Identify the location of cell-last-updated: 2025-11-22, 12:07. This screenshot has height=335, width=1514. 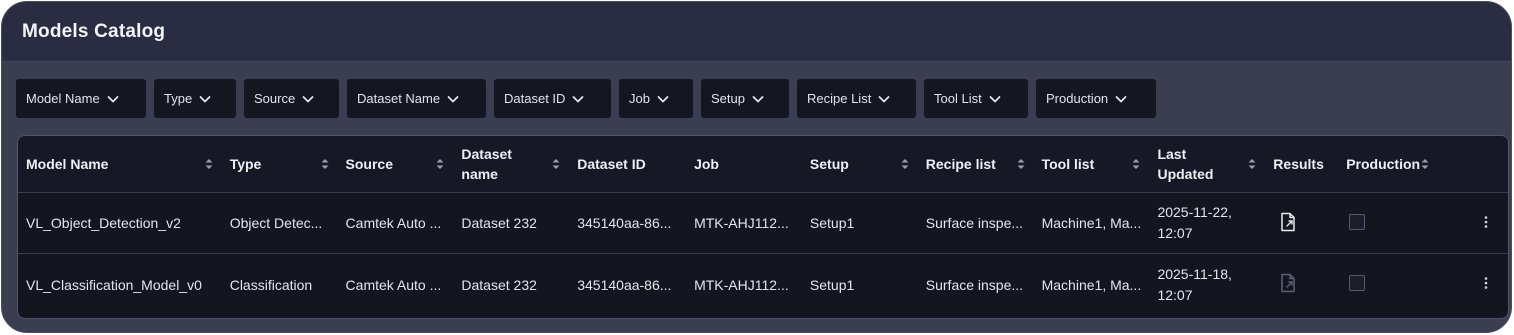
(1207, 223).